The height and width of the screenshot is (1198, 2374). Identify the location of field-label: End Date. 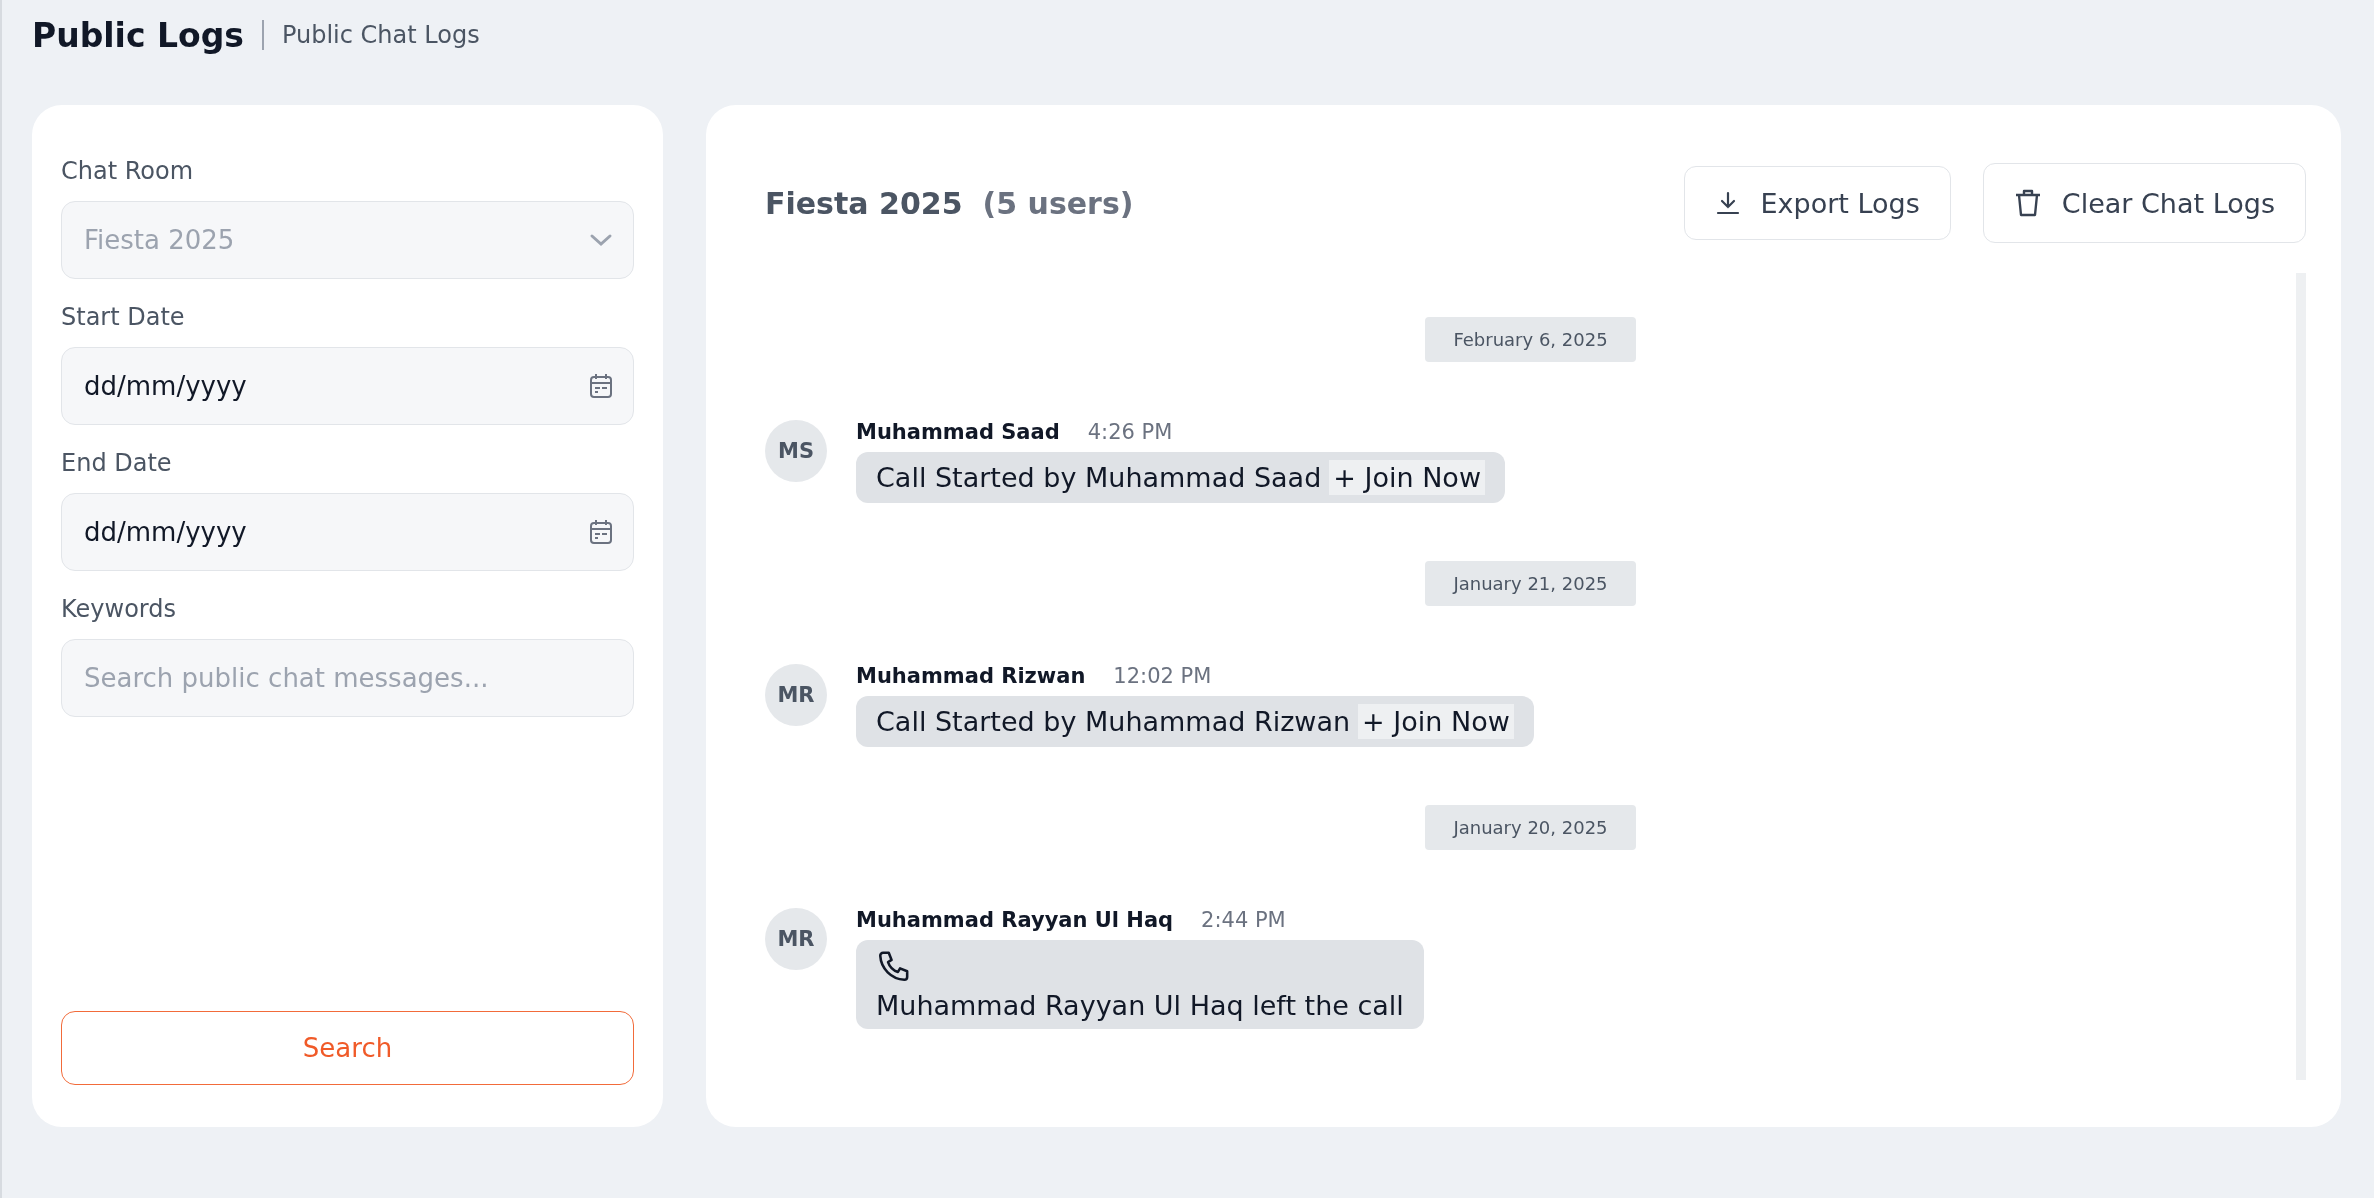
(117, 463).